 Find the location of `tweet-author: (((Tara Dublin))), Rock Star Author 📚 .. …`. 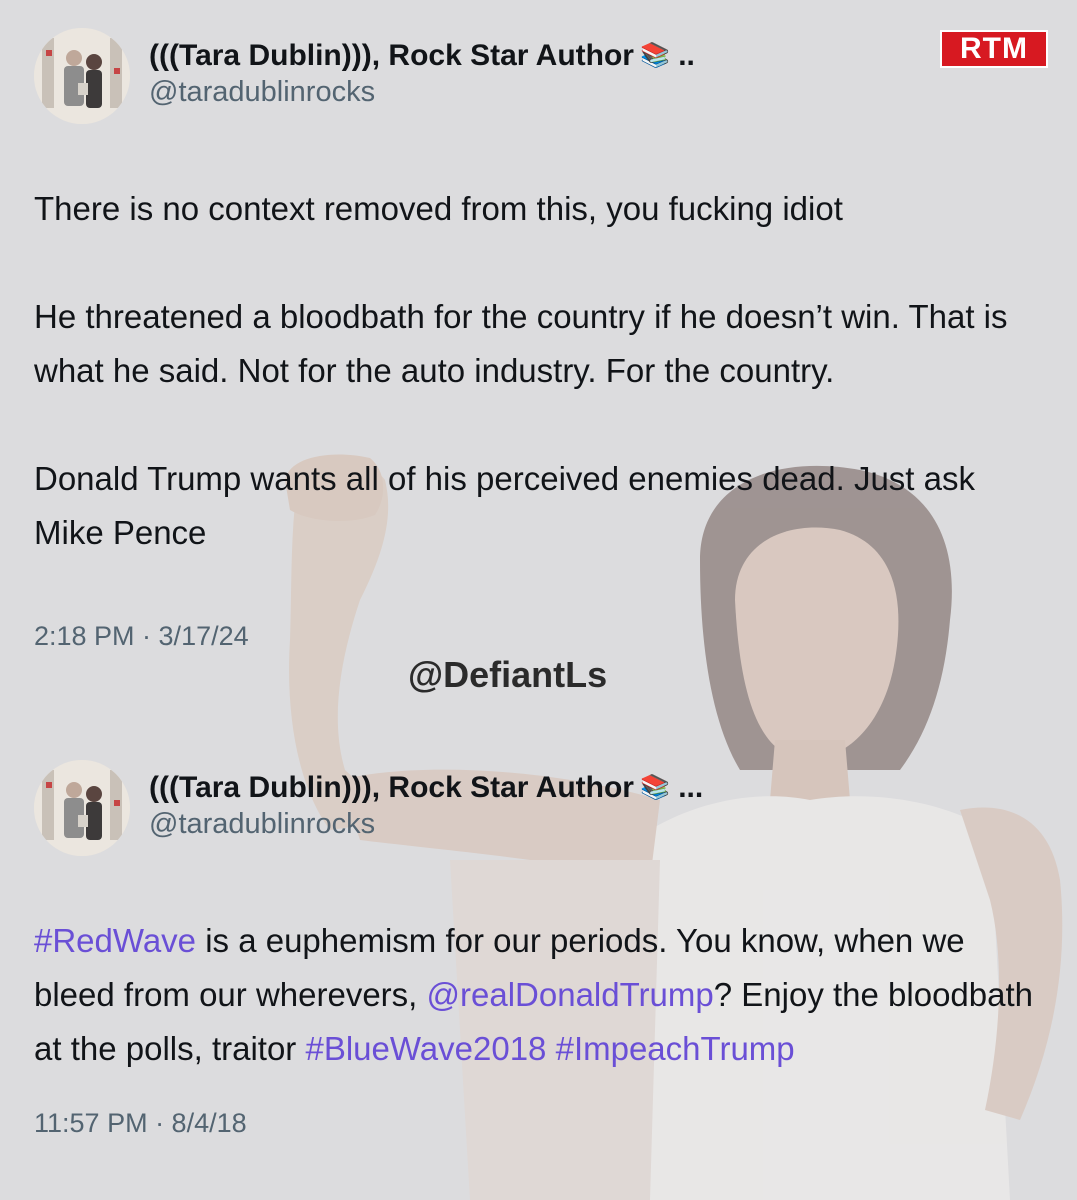

tweet-author: (((Tara Dublin))), Rock Star Author 📚 .. … is located at coordinates (422, 74).